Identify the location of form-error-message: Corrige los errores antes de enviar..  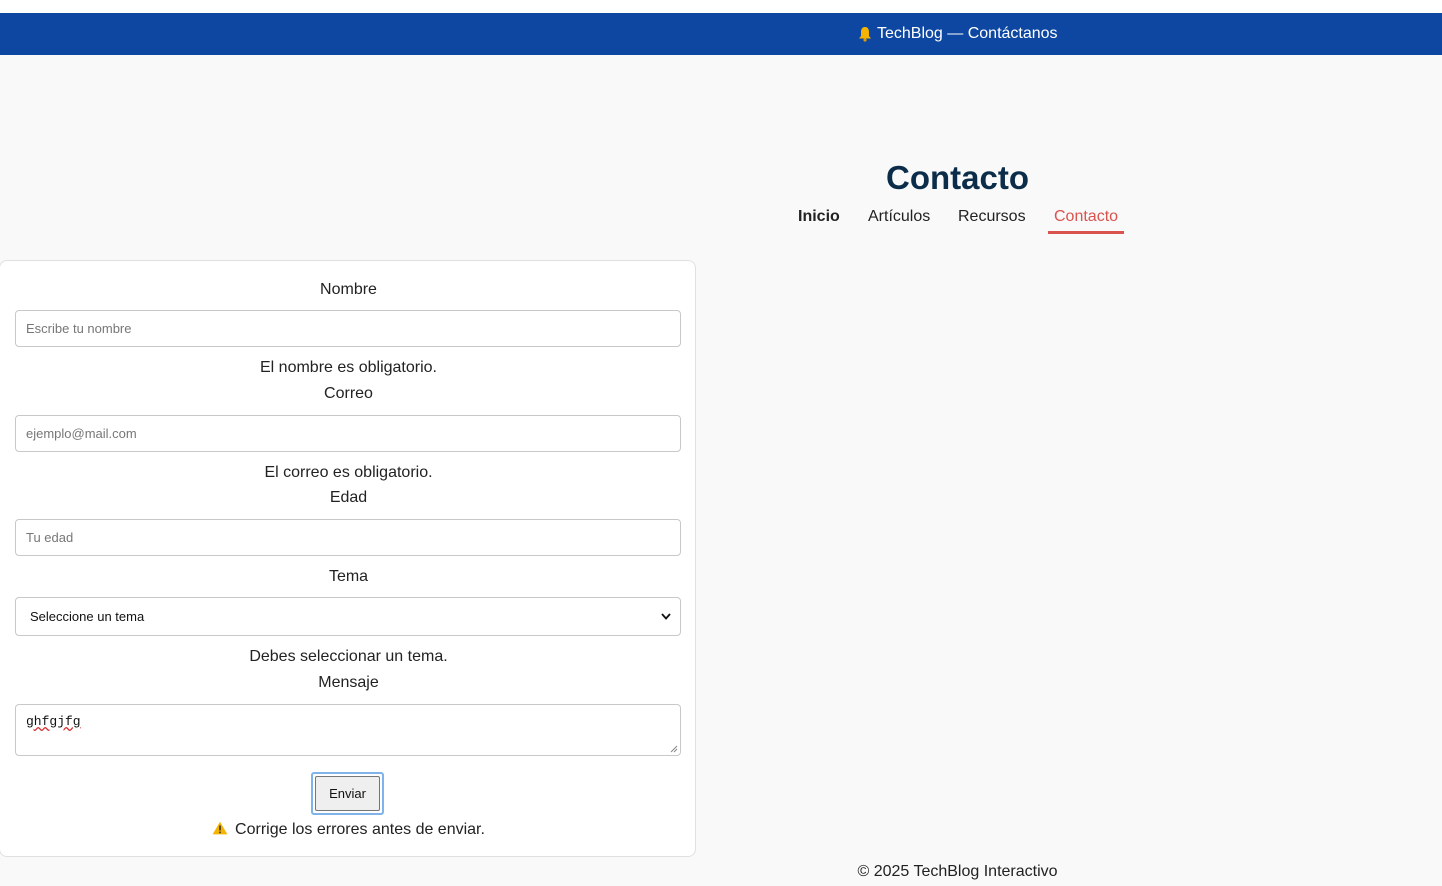
(348, 830).